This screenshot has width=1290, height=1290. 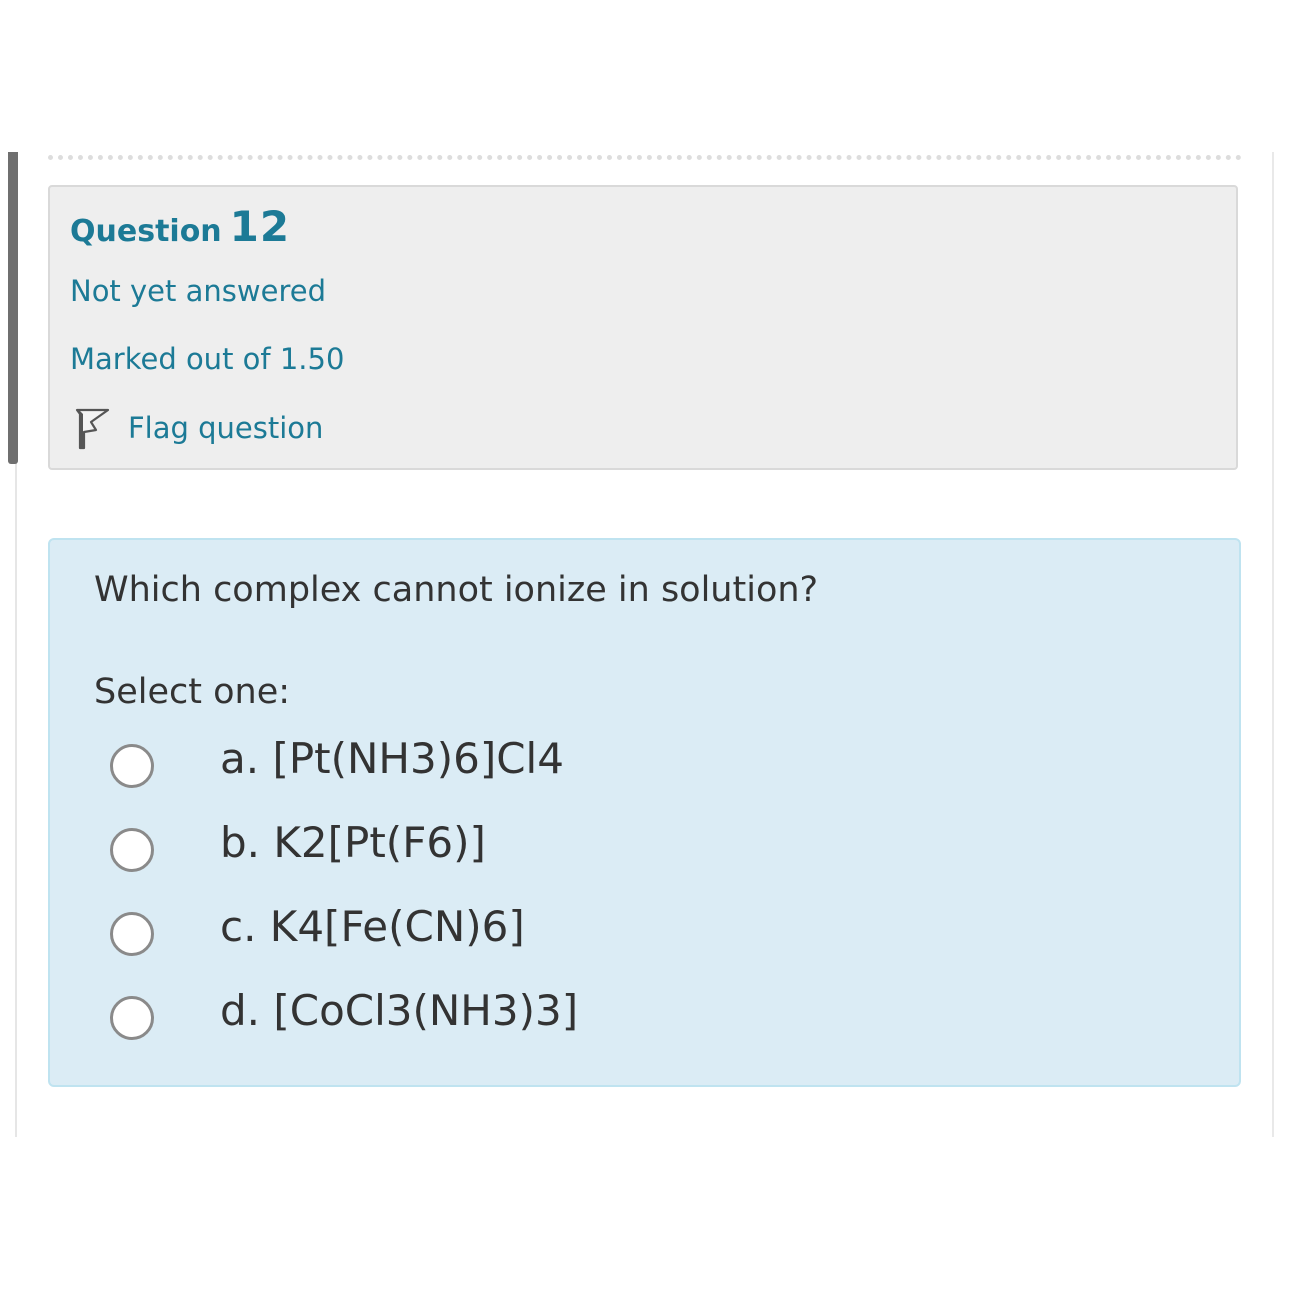 What do you see at coordinates (392, 758) in the screenshot?
I see `answer-label-a: a. [Pt(NH3)6]Cl4` at bounding box center [392, 758].